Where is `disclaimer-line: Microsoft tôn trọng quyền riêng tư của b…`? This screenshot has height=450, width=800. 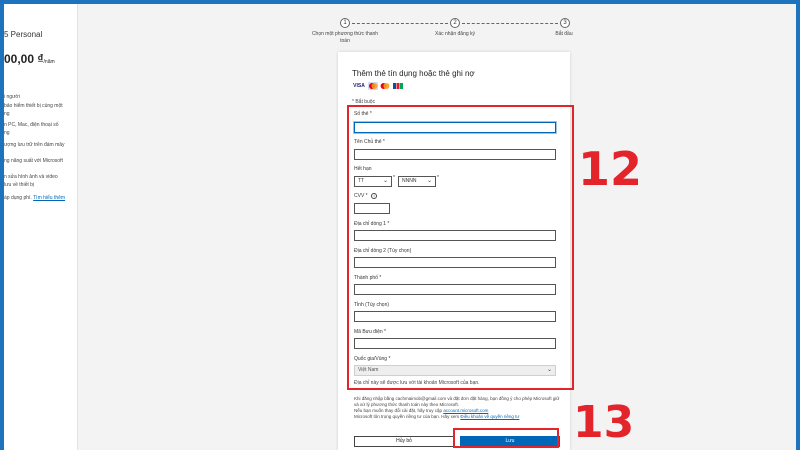
disclaimer-line: Microsoft tôn trọng quyền riêng tư của b… is located at coordinates (457, 417).